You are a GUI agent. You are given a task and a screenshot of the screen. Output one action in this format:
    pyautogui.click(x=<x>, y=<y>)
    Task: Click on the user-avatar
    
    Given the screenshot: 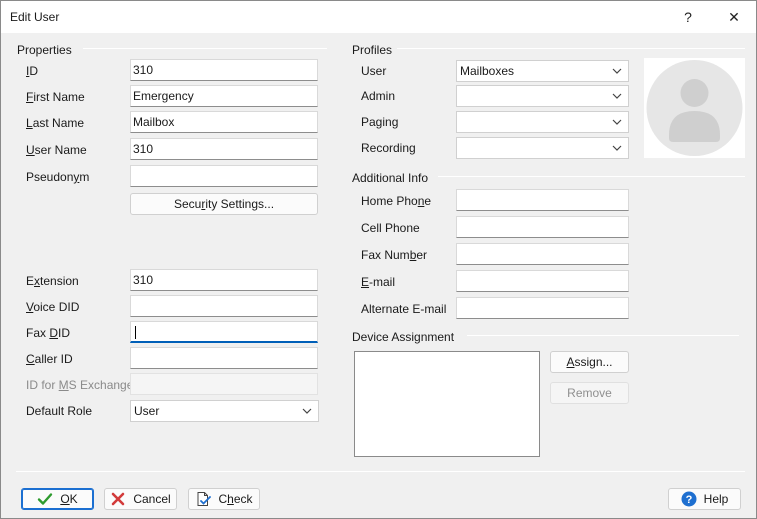 What is the action you would take?
    pyautogui.click(x=694, y=108)
    